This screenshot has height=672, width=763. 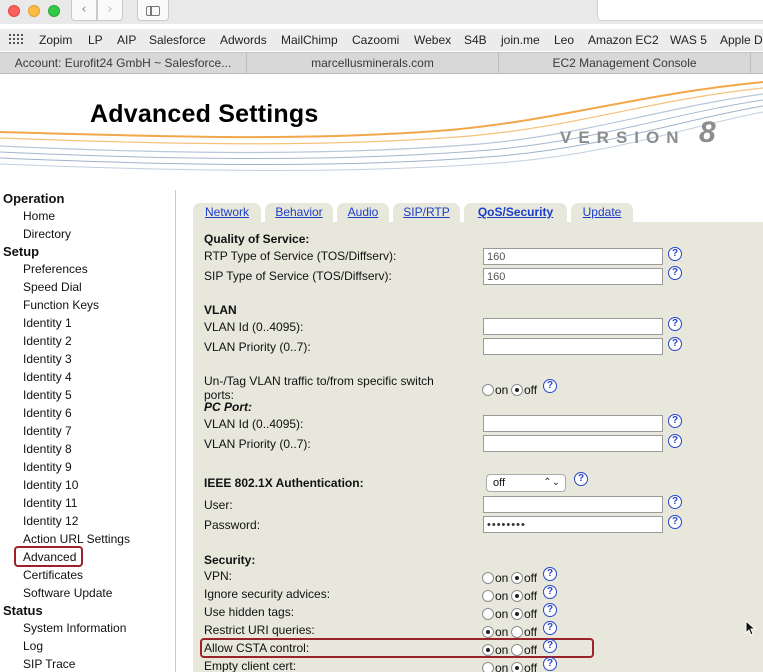 What do you see at coordinates (564, 40) in the screenshot?
I see `bookmark-leo: Leo` at bounding box center [564, 40].